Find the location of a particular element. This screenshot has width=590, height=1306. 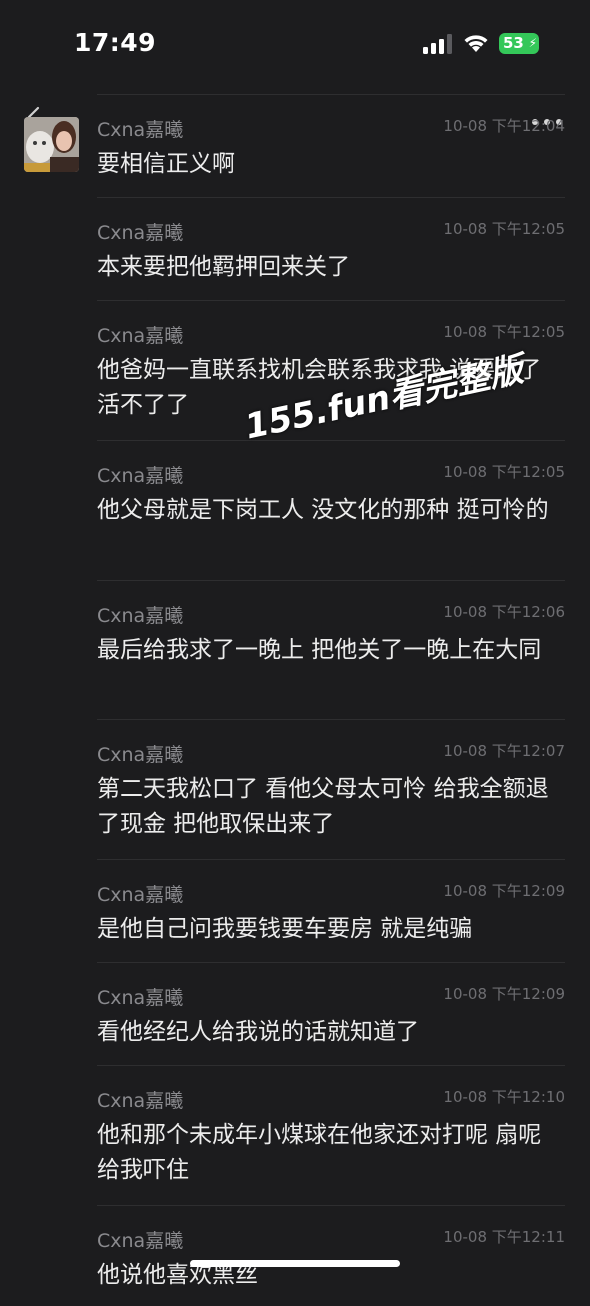

cellular-signal-icon is located at coordinates (437, 44).